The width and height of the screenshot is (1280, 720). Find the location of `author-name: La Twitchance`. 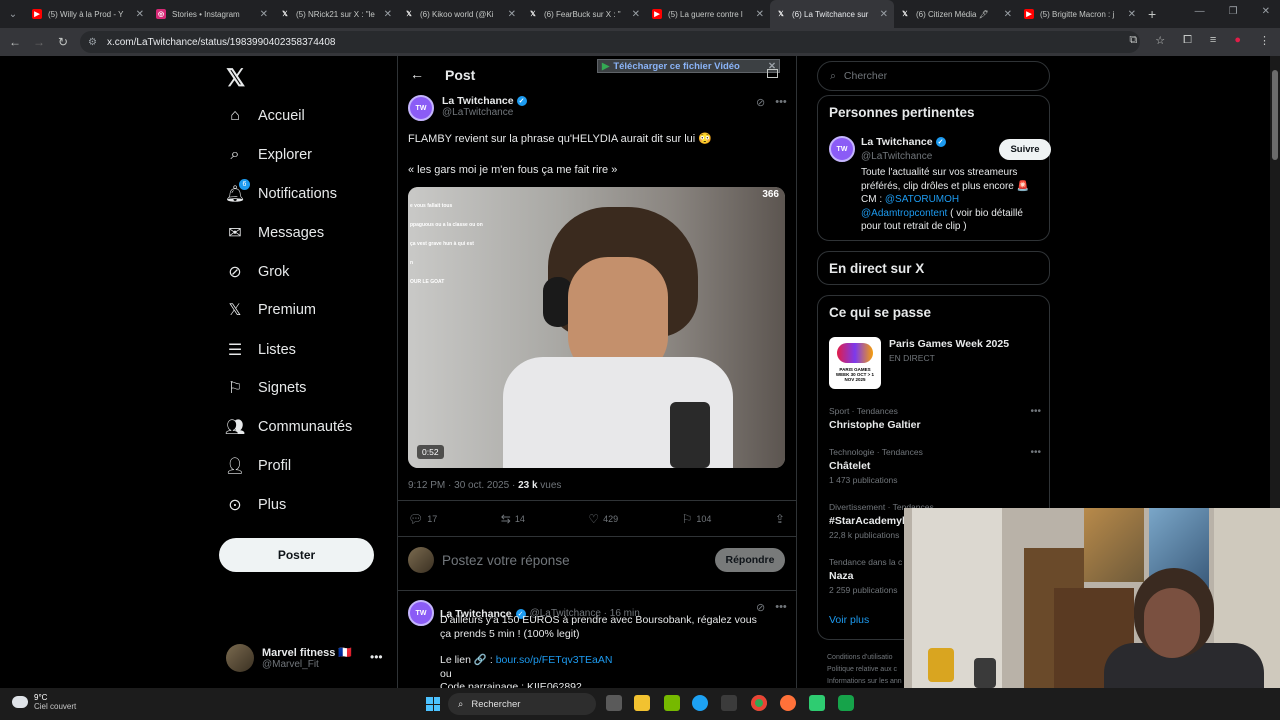

author-name: La Twitchance is located at coordinates (478, 101).